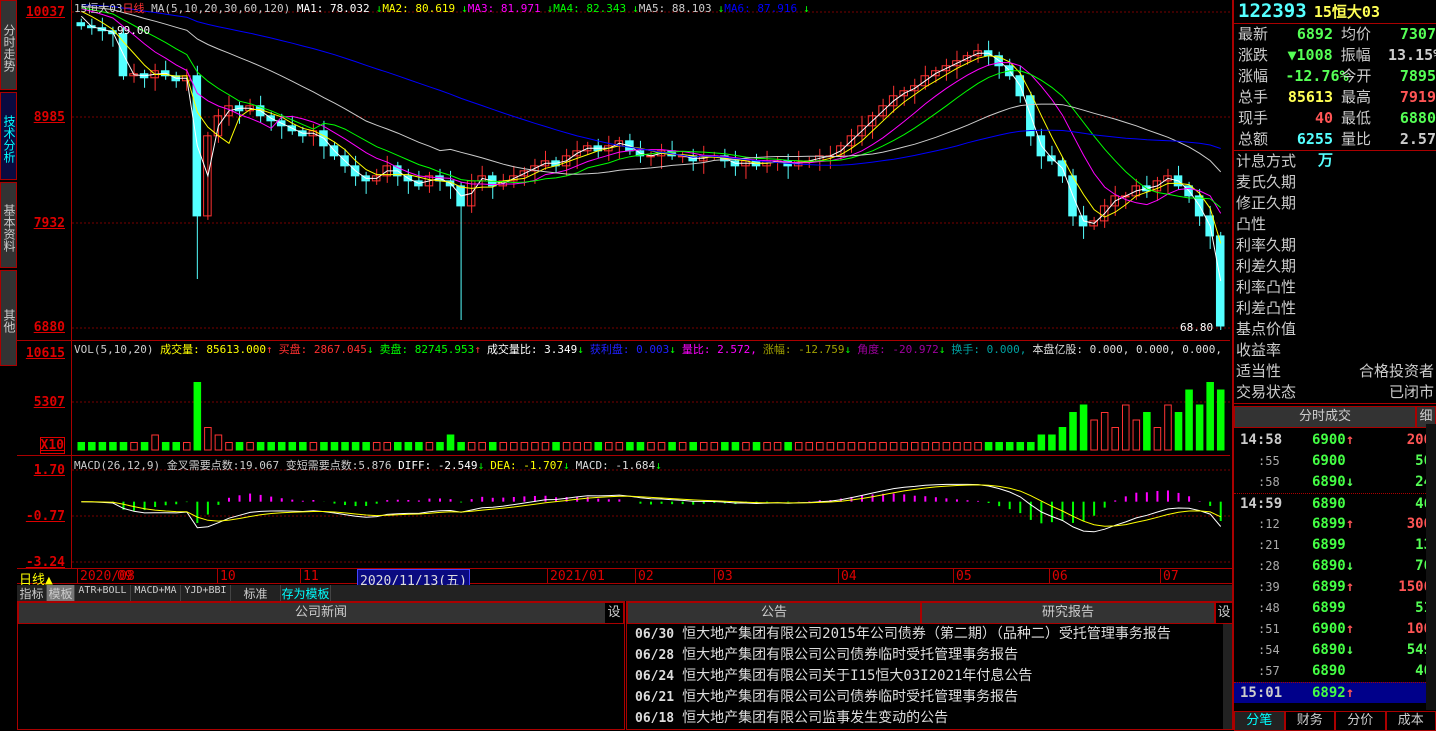 The image size is (1436, 731). I want to click on tick-time: :55, so click(1270, 461).